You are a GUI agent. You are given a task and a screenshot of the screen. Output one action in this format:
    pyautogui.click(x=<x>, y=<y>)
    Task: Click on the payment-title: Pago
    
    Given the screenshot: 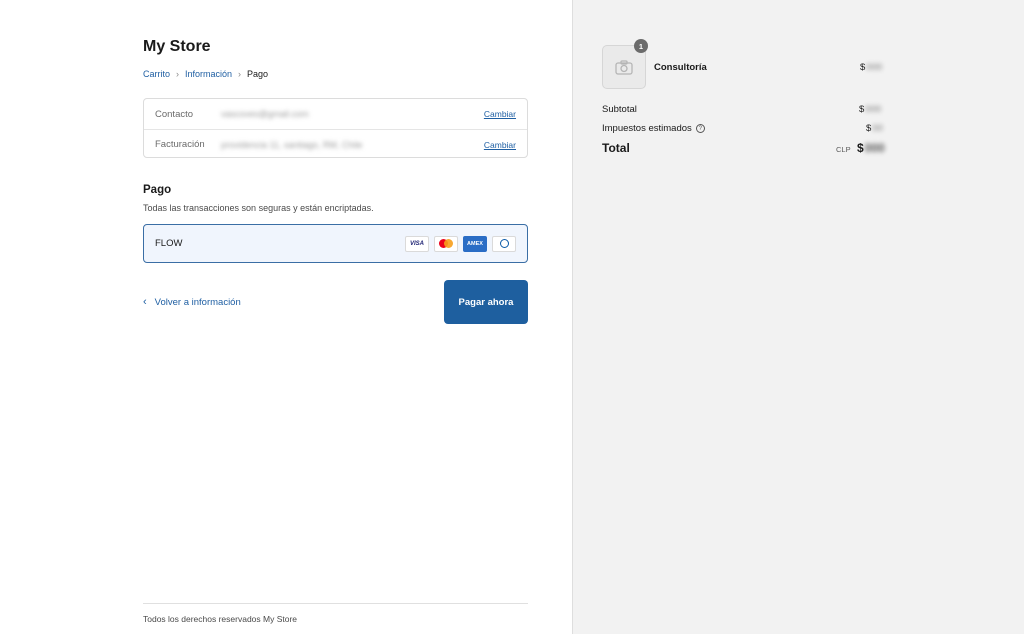 What is the action you would take?
    pyautogui.click(x=157, y=190)
    